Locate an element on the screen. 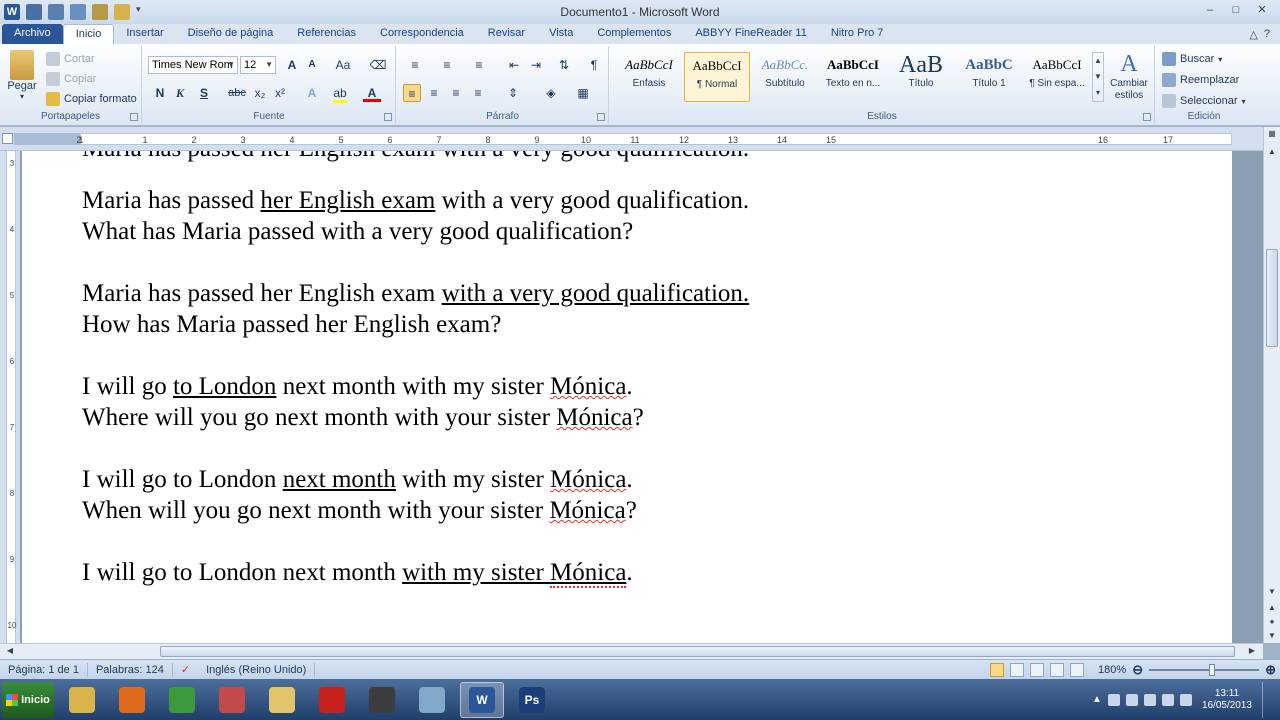  customize-qat-icon: ▾ is located at coordinates (140, 12).